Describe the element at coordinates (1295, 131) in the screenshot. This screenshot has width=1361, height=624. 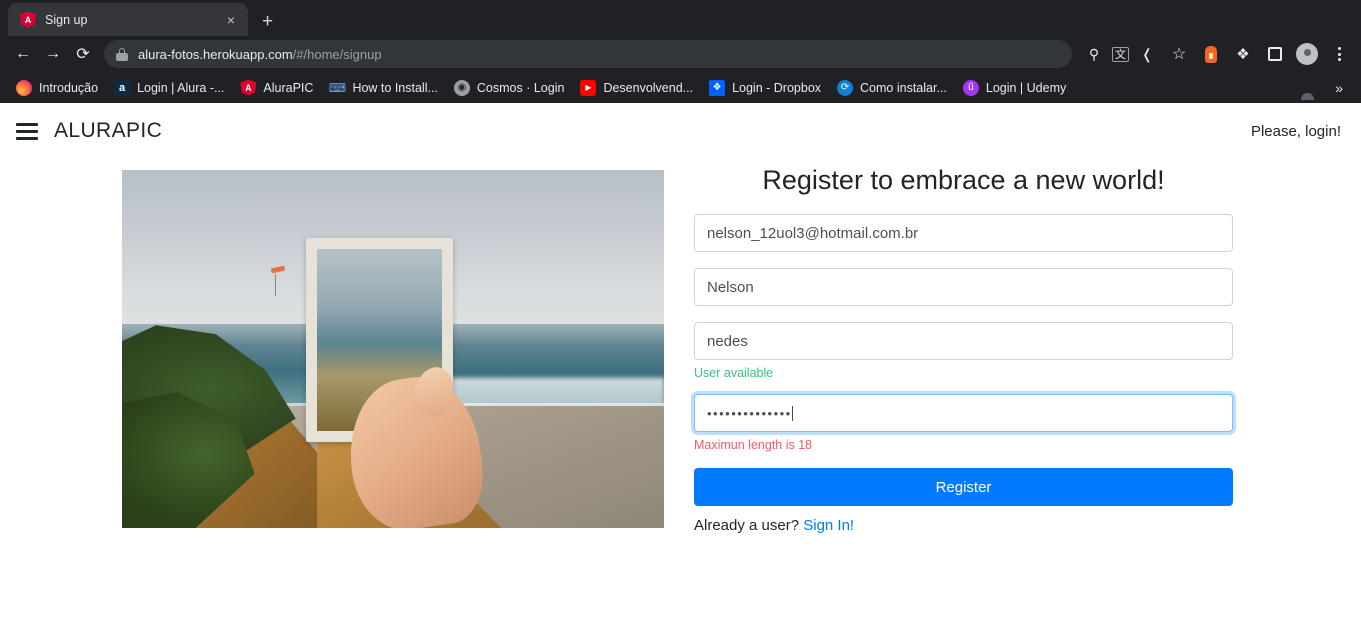
I see `login-message: Please, login!` at that location.